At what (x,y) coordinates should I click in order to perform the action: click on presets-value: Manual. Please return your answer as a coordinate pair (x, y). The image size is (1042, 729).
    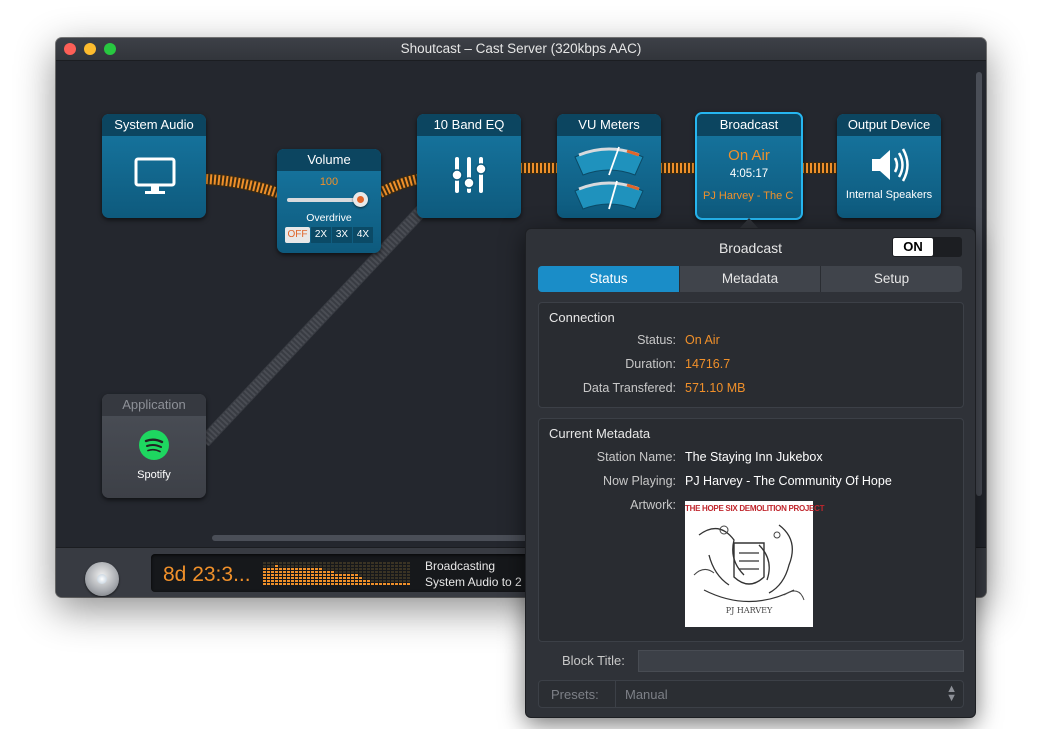
    Looking at the image, I should click on (646, 694).